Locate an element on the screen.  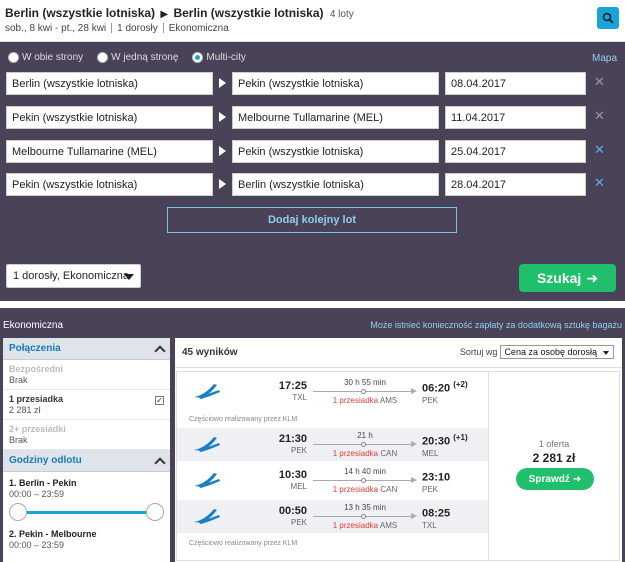
date-input: 11.04.2017 is located at coordinates (515, 117).